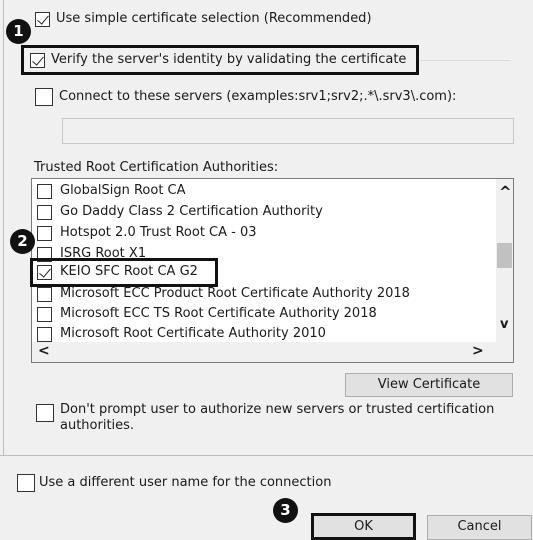 This screenshot has height=540, width=533. What do you see at coordinates (505, 192) in the screenshot?
I see `scroll-up-icon: ^` at bounding box center [505, 192].